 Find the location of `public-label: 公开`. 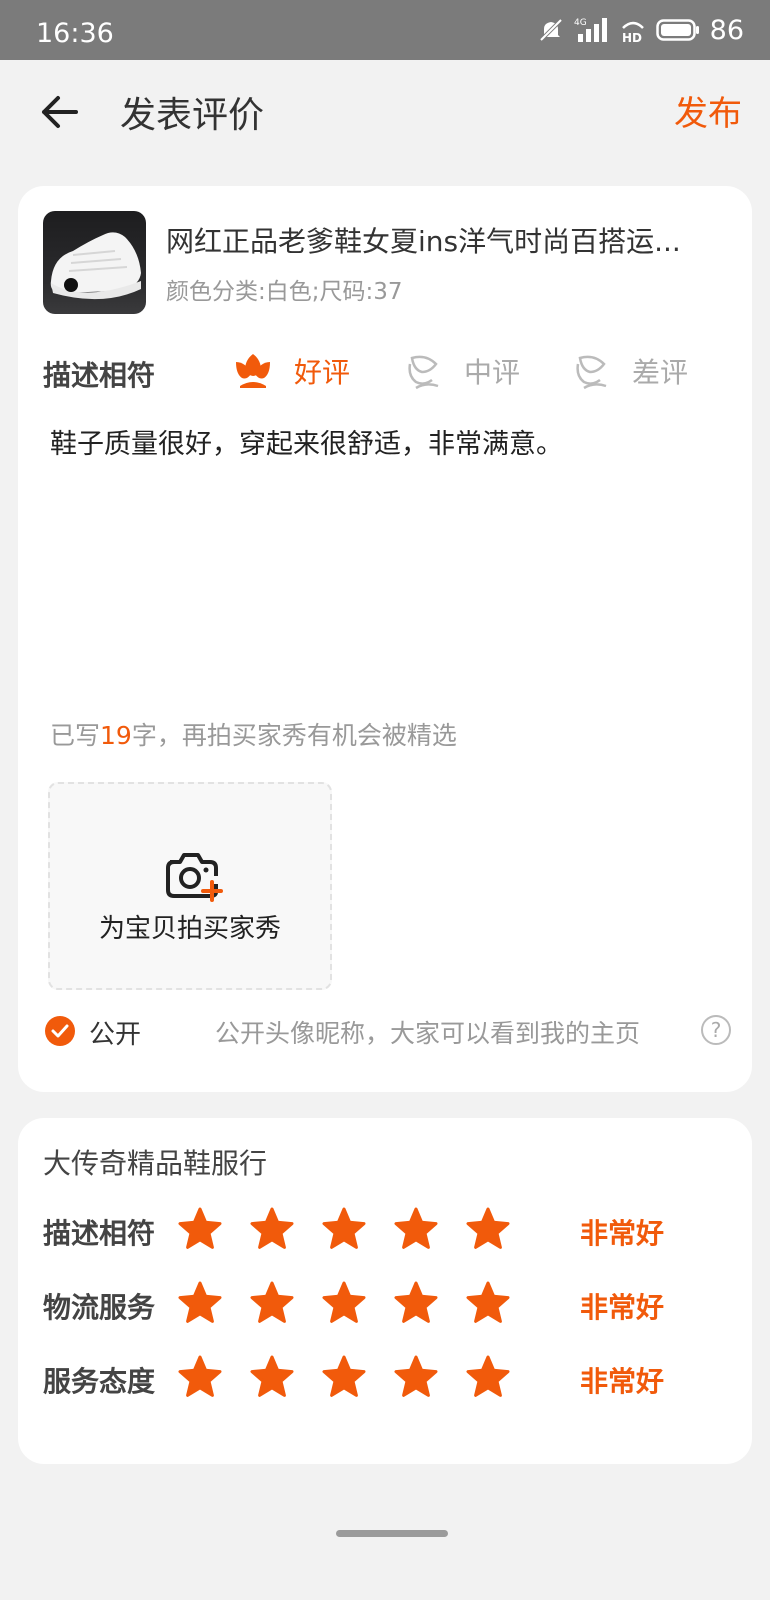

public-label: 公开 is located at coordinates (115, 1035).